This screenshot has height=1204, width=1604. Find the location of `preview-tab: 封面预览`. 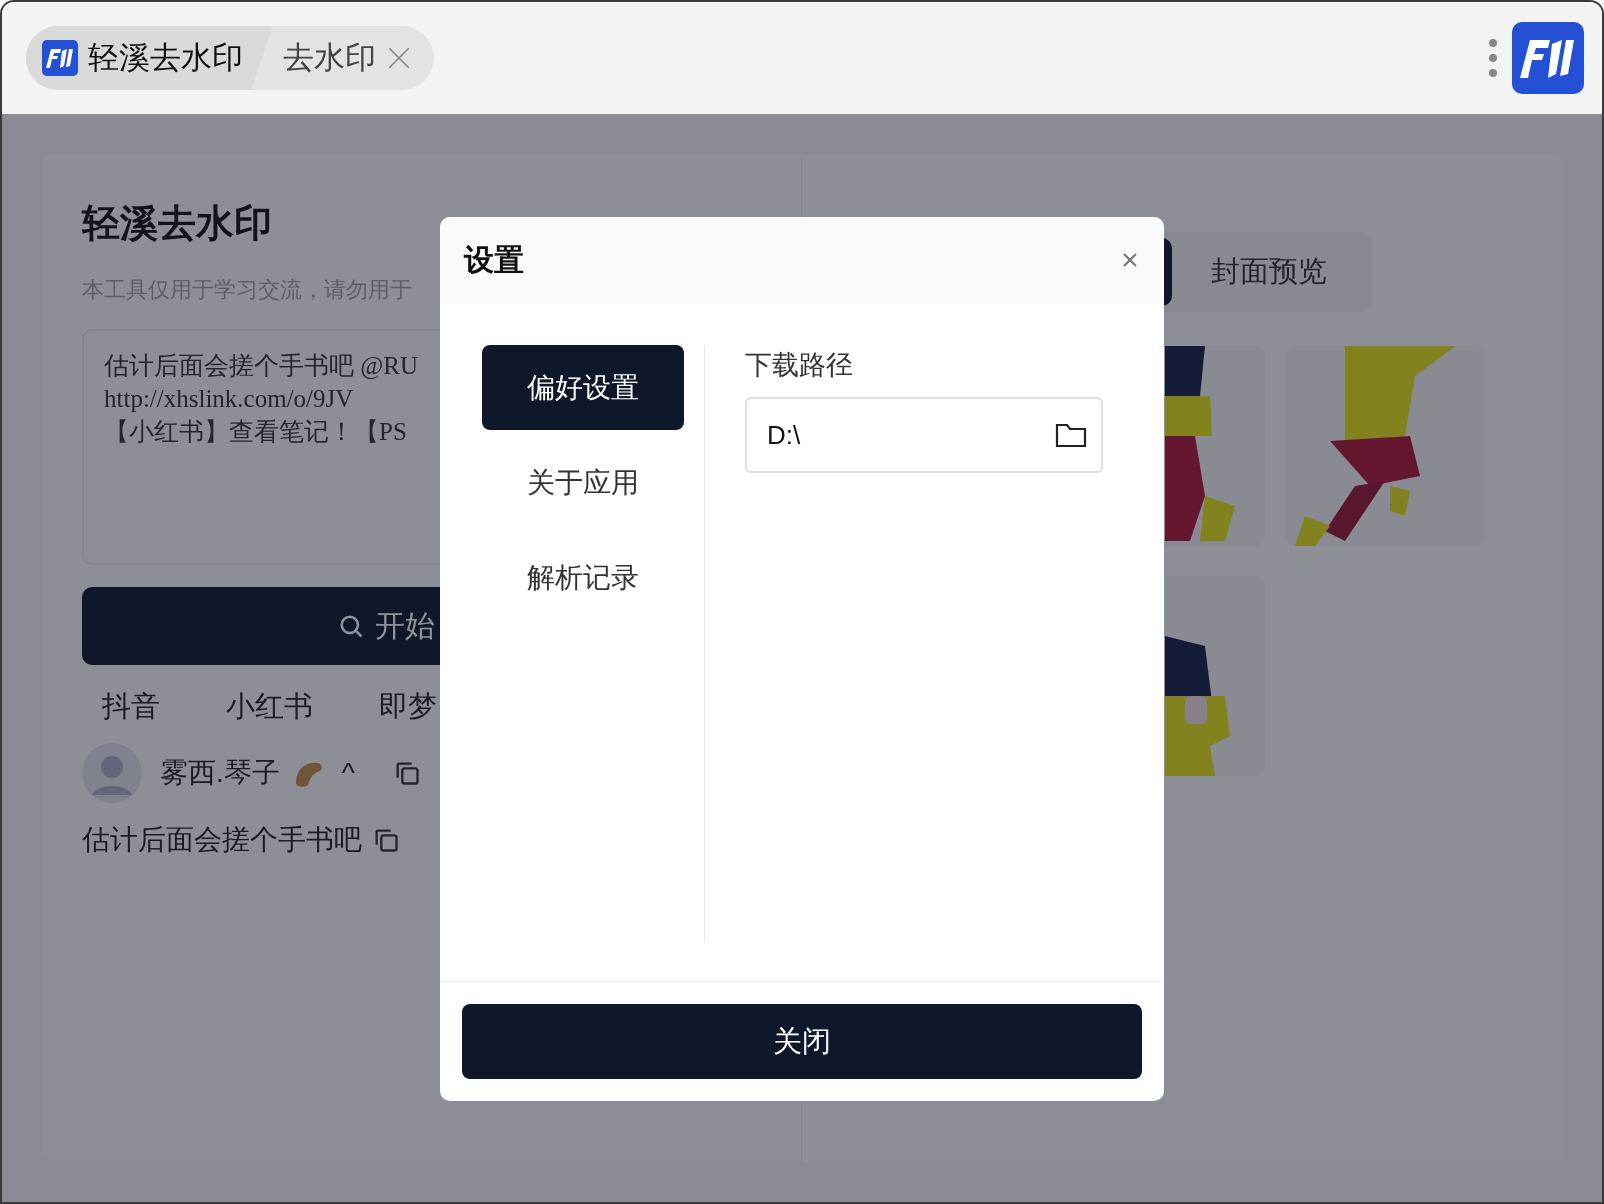

preview-tab: 封面预览 is located at coordinates (1269, 272).